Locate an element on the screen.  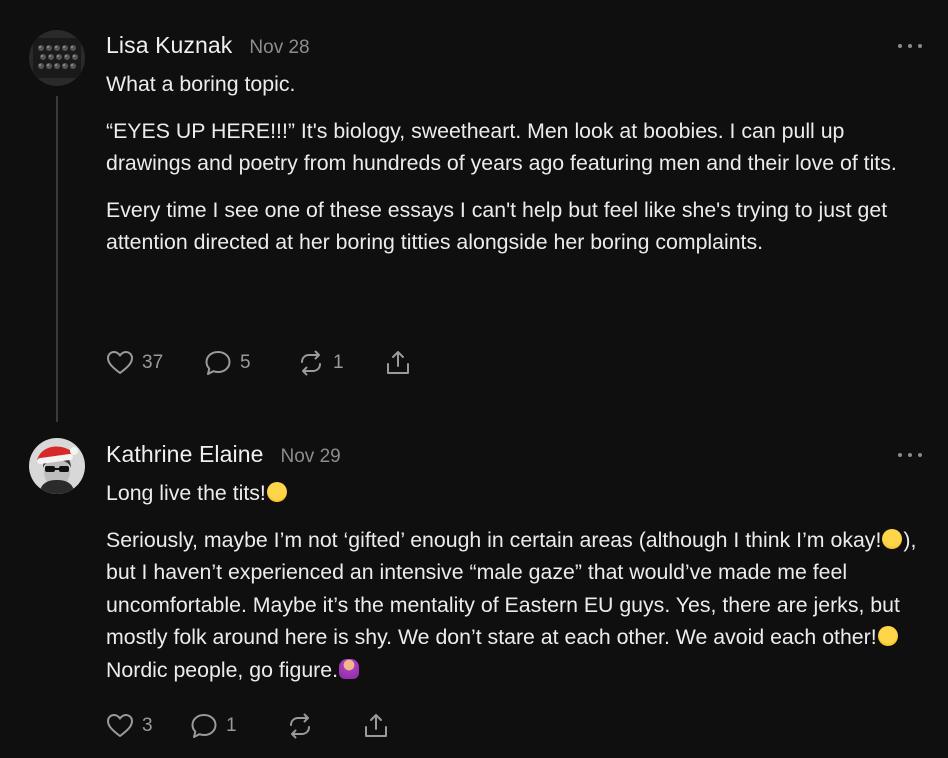
author-name: Kathrine Elaine is located at coordinates (185, 454).